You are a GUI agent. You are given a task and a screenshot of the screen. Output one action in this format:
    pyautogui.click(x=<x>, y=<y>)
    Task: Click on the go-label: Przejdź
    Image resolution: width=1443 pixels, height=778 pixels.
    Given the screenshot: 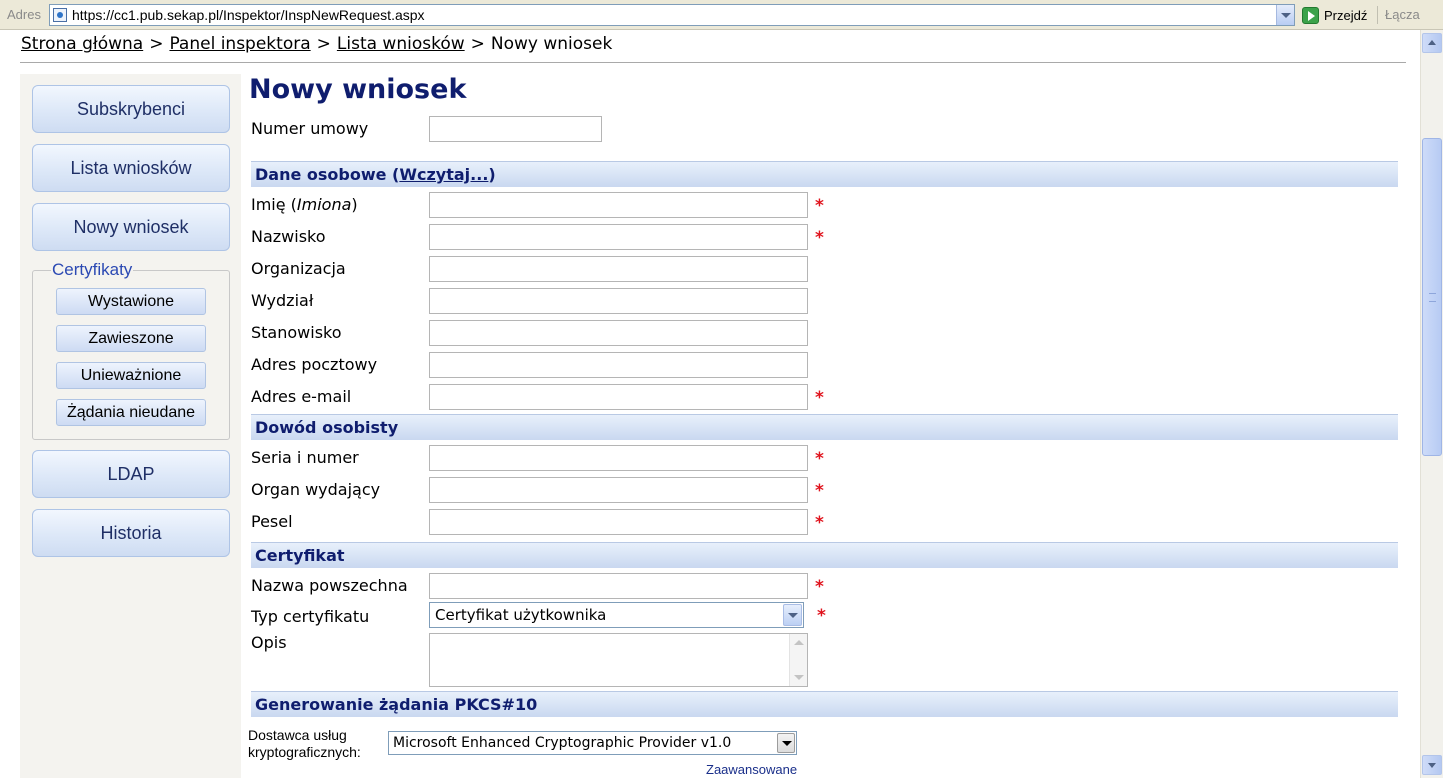 What is the action you would take?
    pyautogui.click(x=1346, y=15)
    